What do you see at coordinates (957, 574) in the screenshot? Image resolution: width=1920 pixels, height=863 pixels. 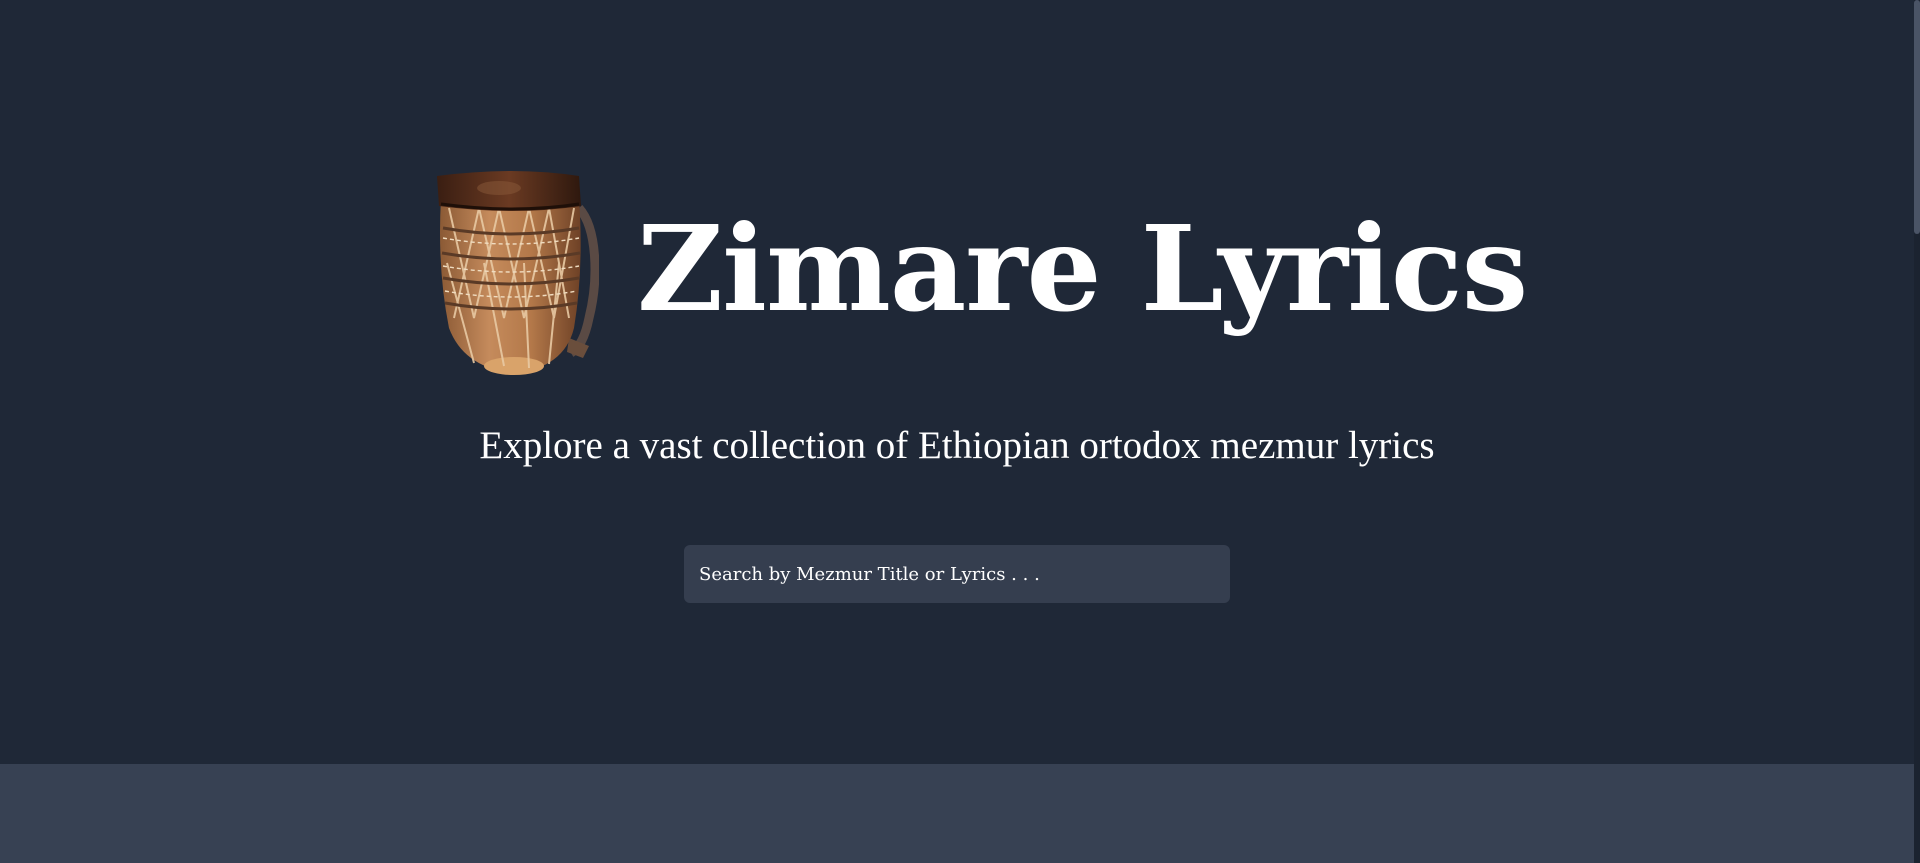 I see `search-input` at bounding box center [957, 574].